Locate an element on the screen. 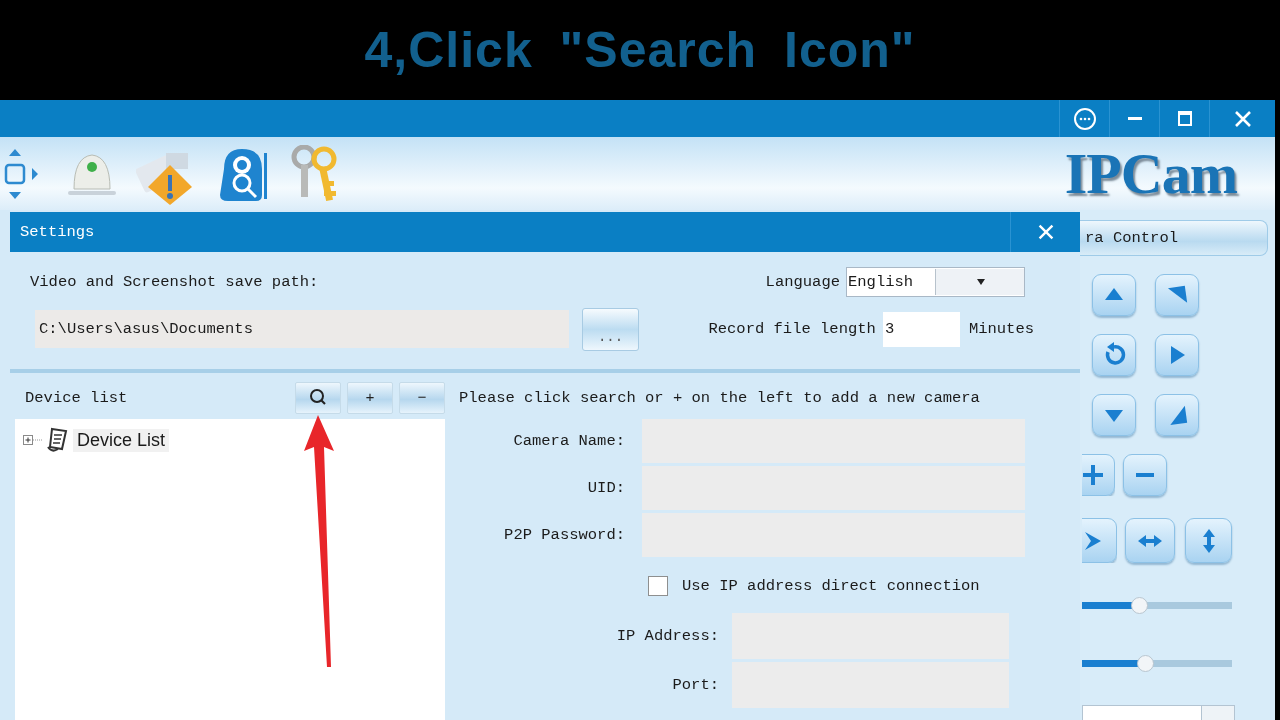 The height and width of the screenshot is (720, 1280). field-label: IP Address: is located at coordinates (667, 635).